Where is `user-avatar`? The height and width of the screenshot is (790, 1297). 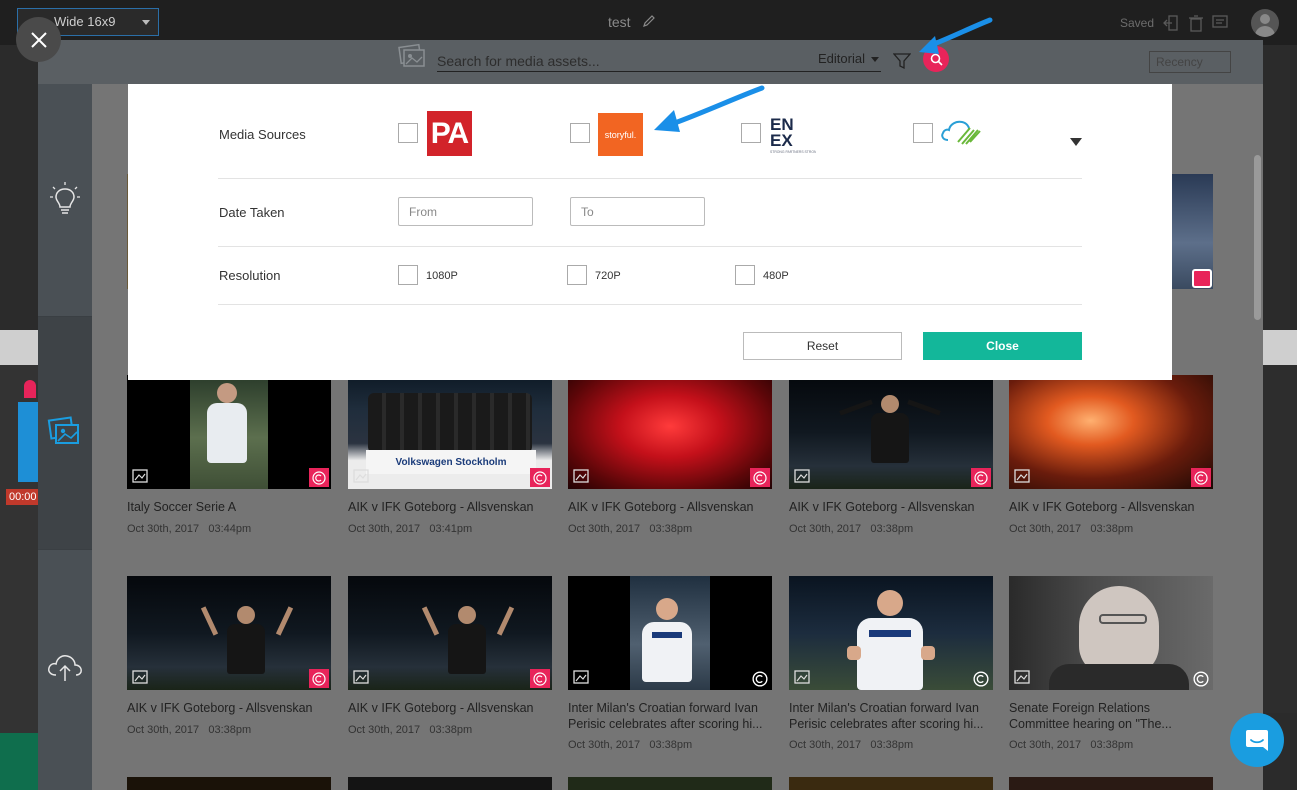
user-avatar is located at coordinates (1265, 23).